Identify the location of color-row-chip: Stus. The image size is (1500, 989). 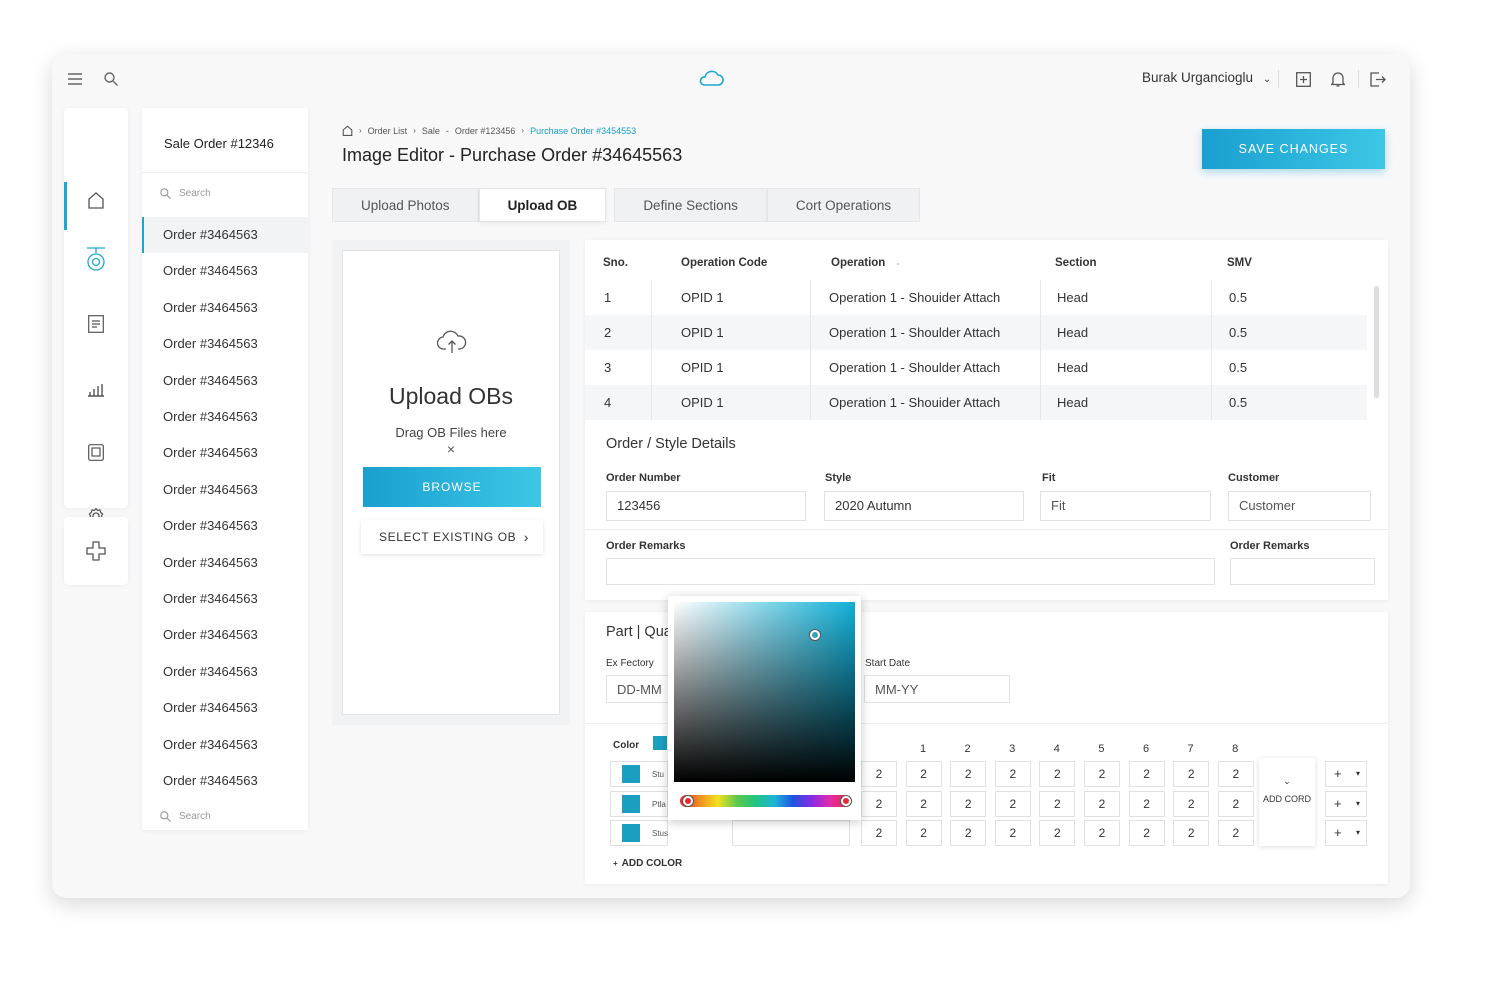
(639, 833).